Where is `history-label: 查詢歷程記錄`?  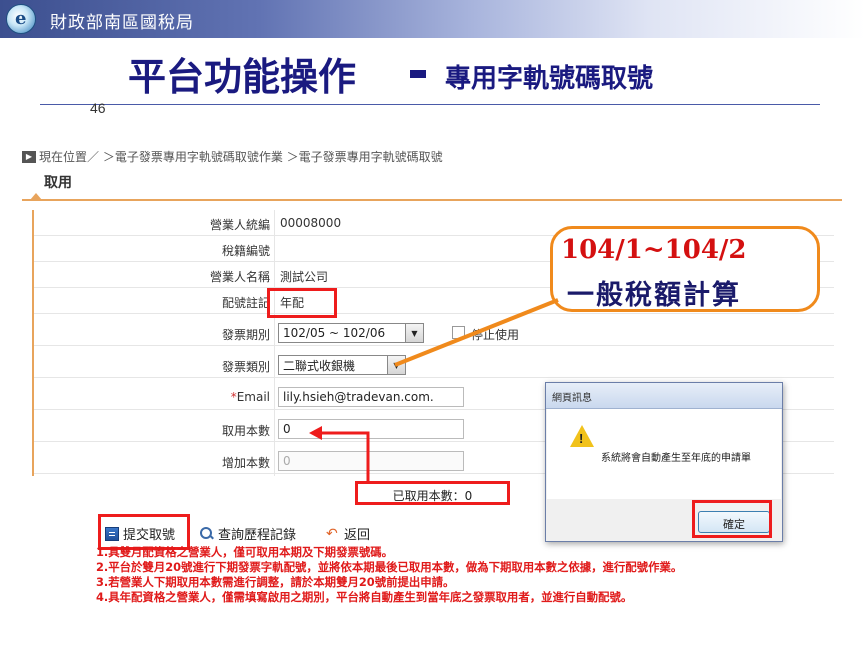
history-label: 查詢歷程記錄 is located at coordinates (257, 535).